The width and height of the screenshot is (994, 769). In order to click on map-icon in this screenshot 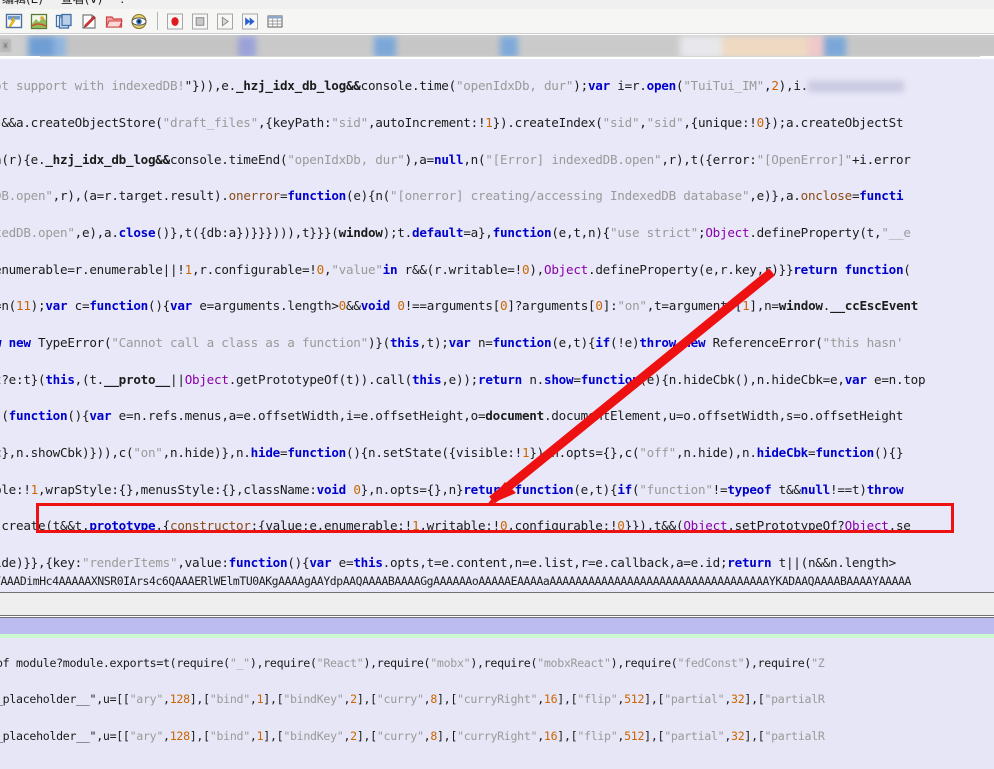, I will do `click(39, 21)`.